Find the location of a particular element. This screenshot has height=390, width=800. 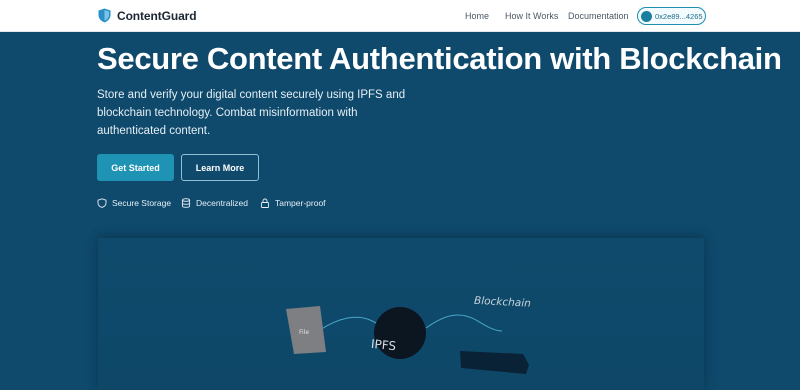

lock-icon is located at coordinates (265, 203).